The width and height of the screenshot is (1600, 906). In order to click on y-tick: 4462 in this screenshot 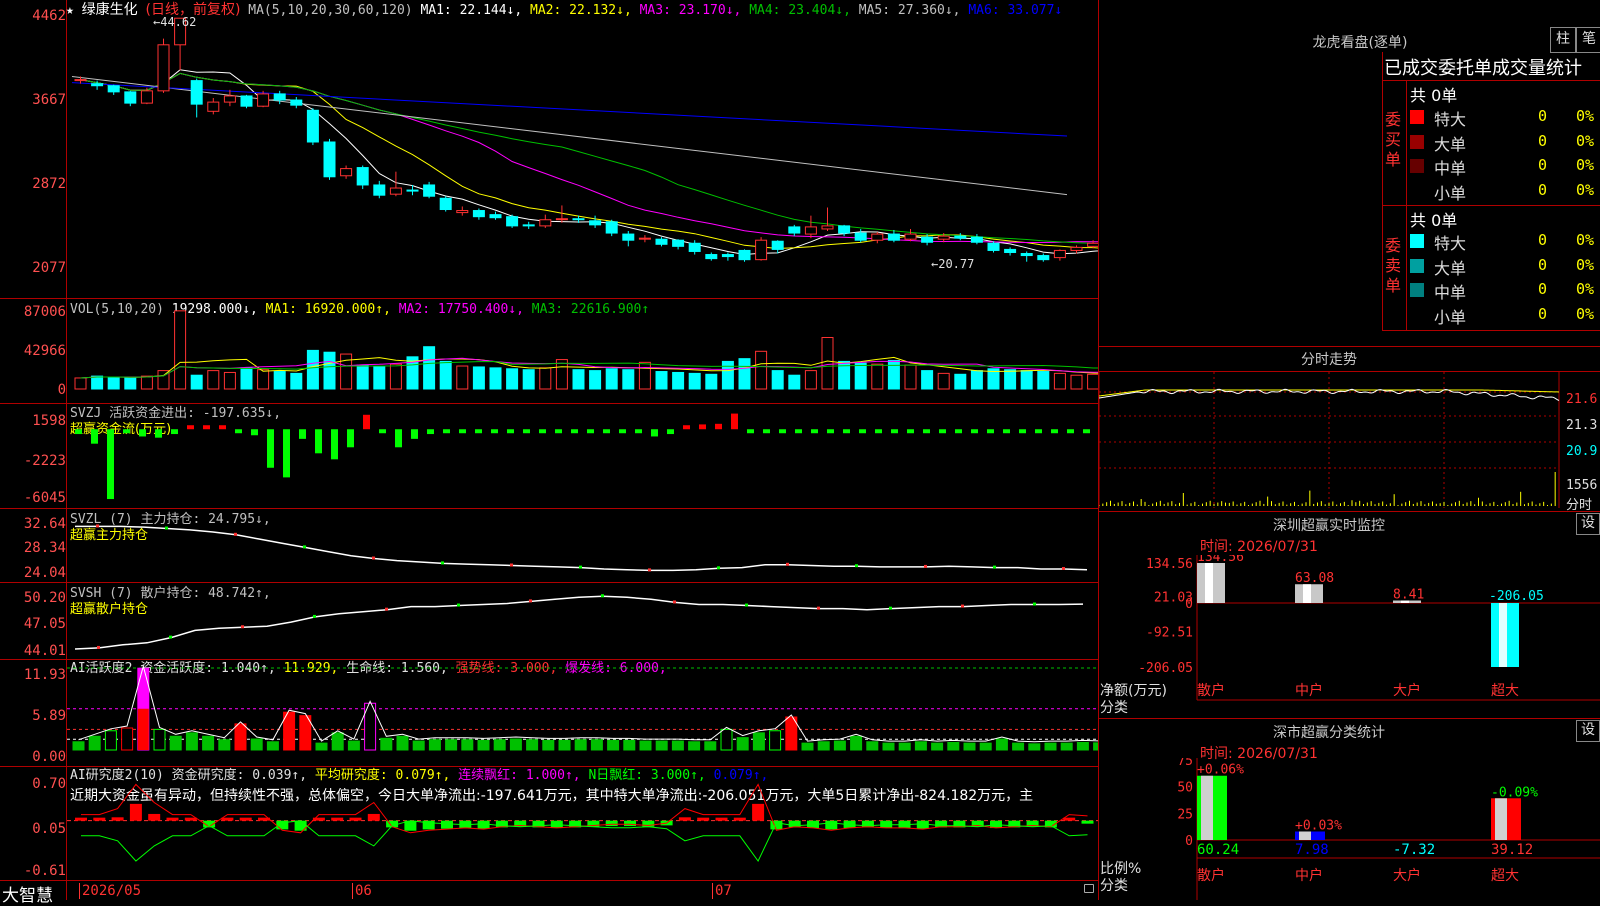, I will do `click(49, 16)`.